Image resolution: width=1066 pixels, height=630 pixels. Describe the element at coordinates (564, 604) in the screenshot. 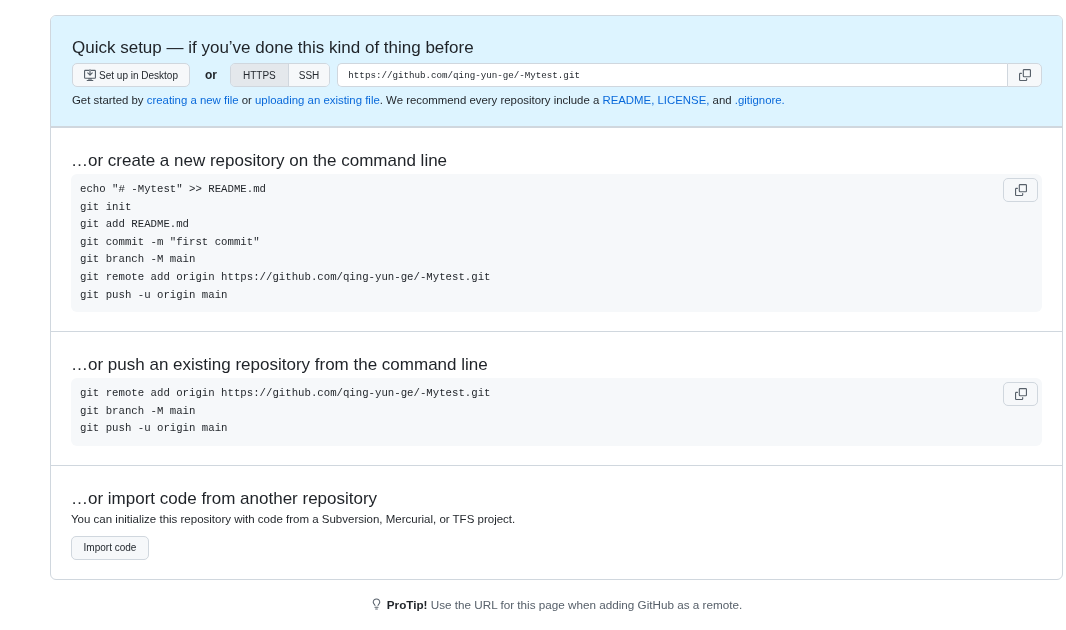

I see `protip-text: ProTip! Use the URL for this page when adding GitHub as a remote.` at that location.